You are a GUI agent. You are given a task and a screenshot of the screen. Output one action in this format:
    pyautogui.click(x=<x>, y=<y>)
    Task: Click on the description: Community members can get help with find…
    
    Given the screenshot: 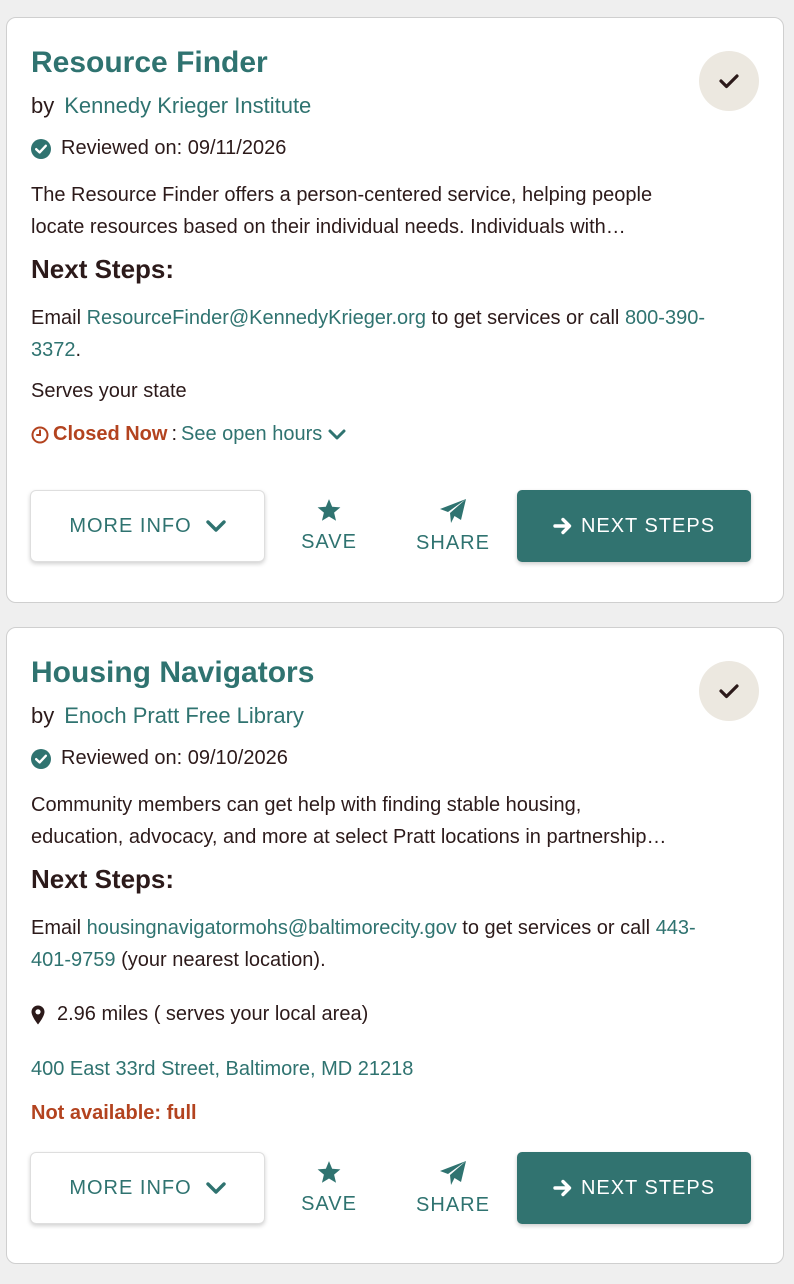 What is the action you would take?
    pyautogui.click(x=376, y=821)
    